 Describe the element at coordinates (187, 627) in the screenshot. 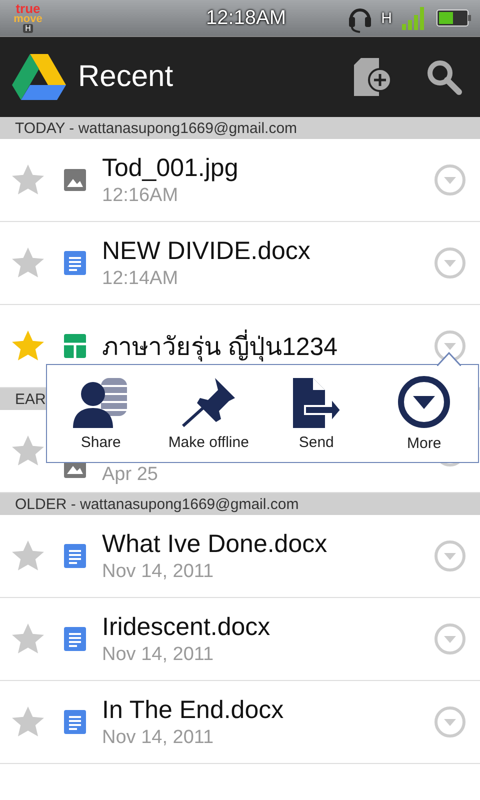

I see `file-name: Iridescent.docx` at that location.